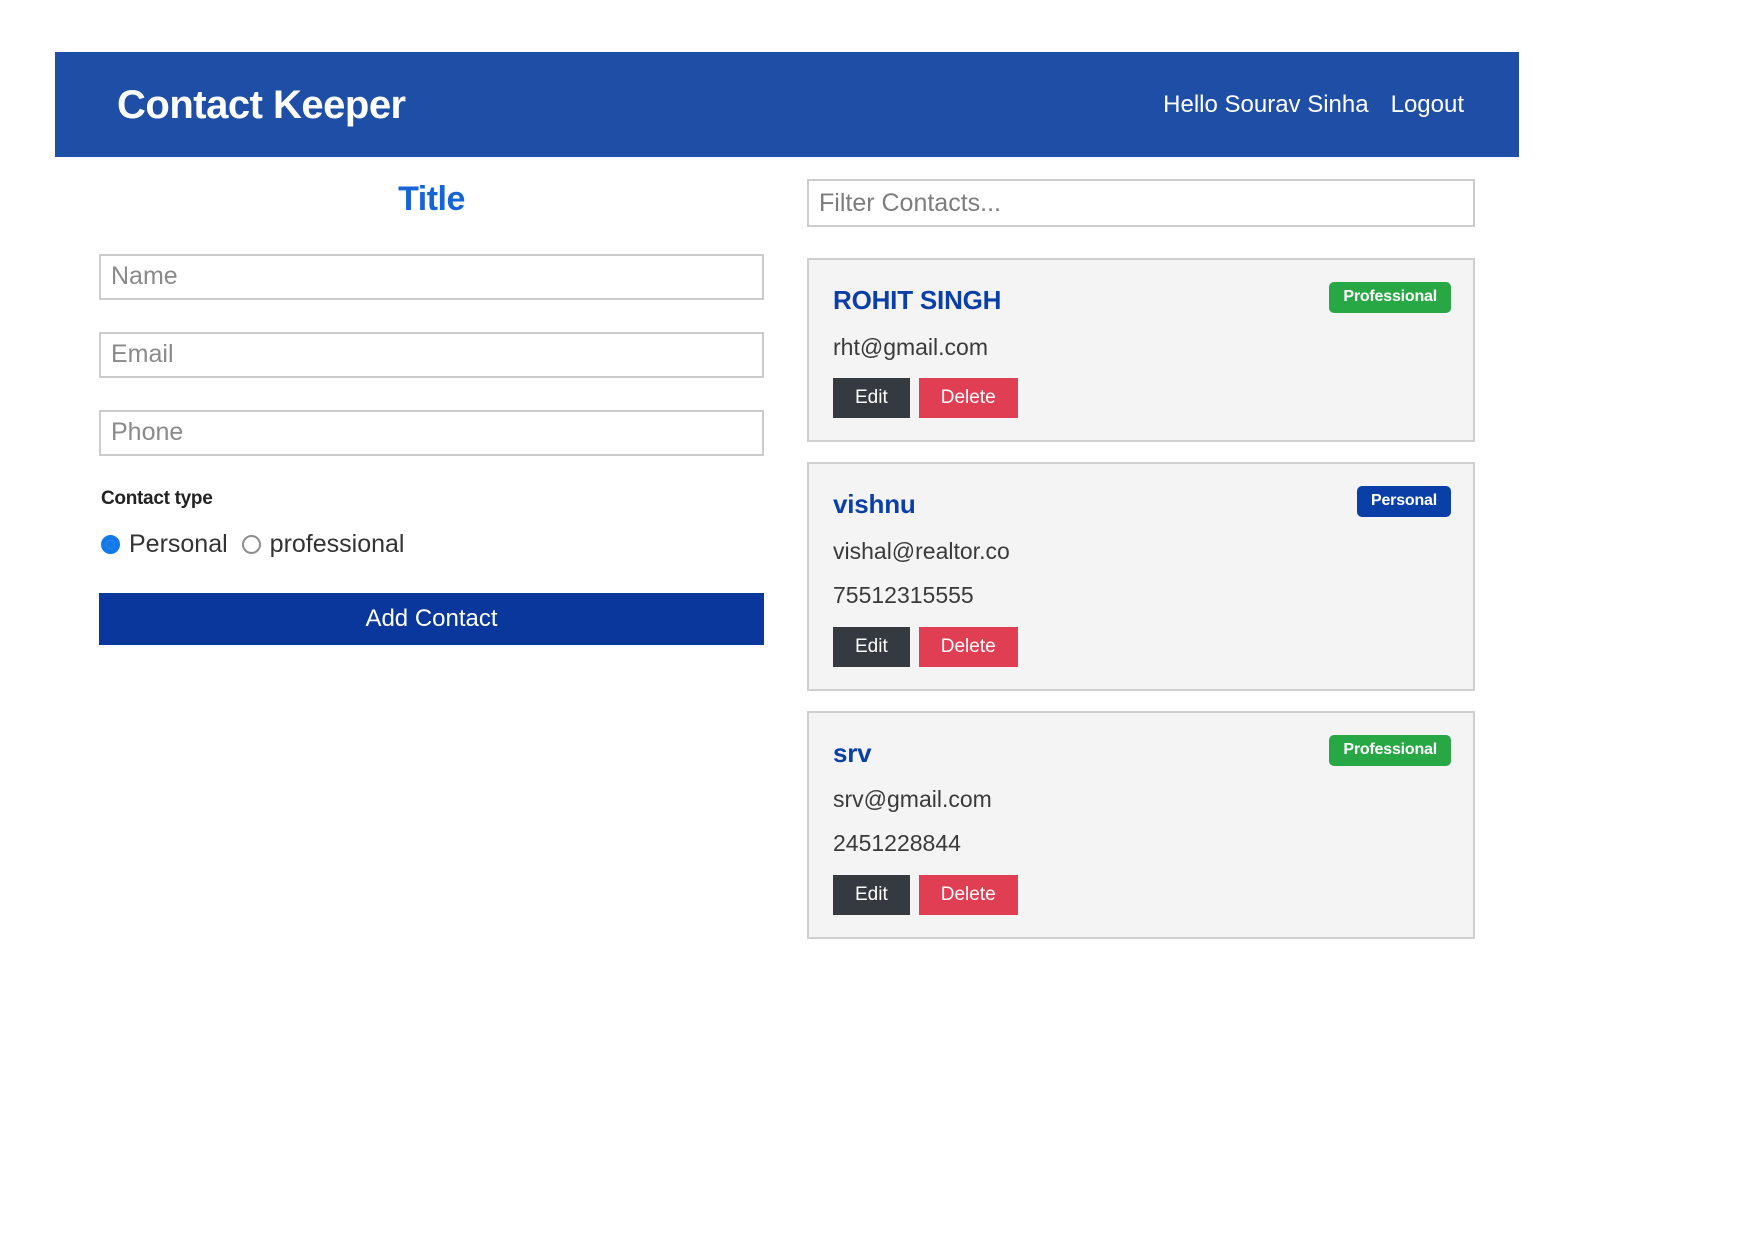 The width and height of the screenshot is (1754, 1239). Describe the element at coordinates (852, 752) in the screenshot. I see `contact-name: srv` at that location.